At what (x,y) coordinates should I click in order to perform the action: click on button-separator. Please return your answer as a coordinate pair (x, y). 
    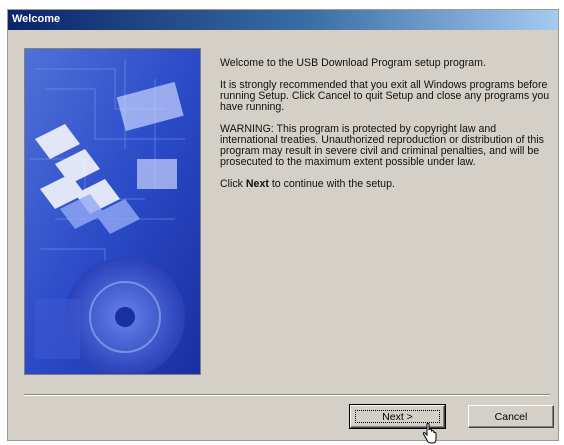
    Looking at the image, I should click on (287, 395).